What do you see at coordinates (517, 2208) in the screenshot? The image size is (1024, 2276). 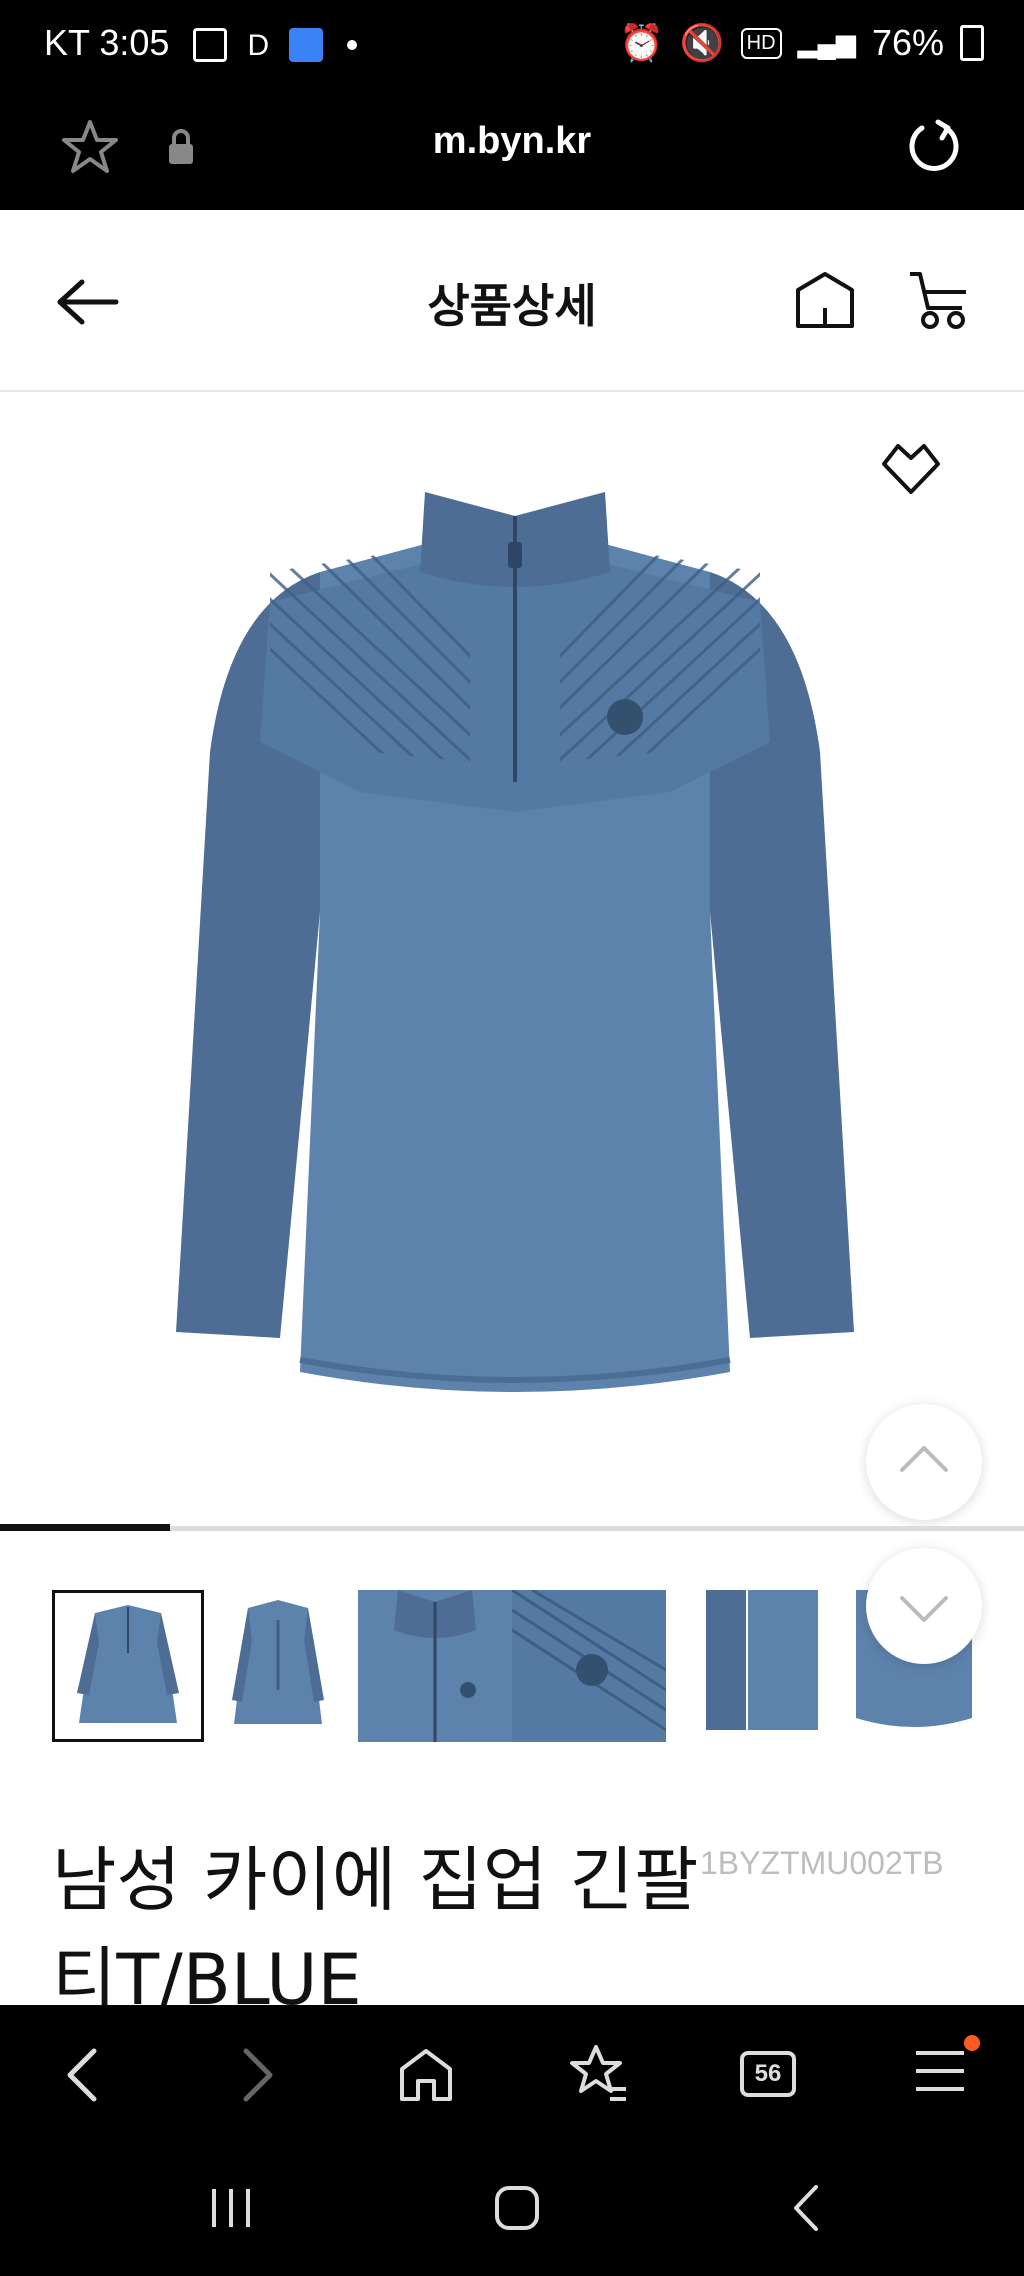 I see `home-button-icon` at bounding box center [517, 2208].